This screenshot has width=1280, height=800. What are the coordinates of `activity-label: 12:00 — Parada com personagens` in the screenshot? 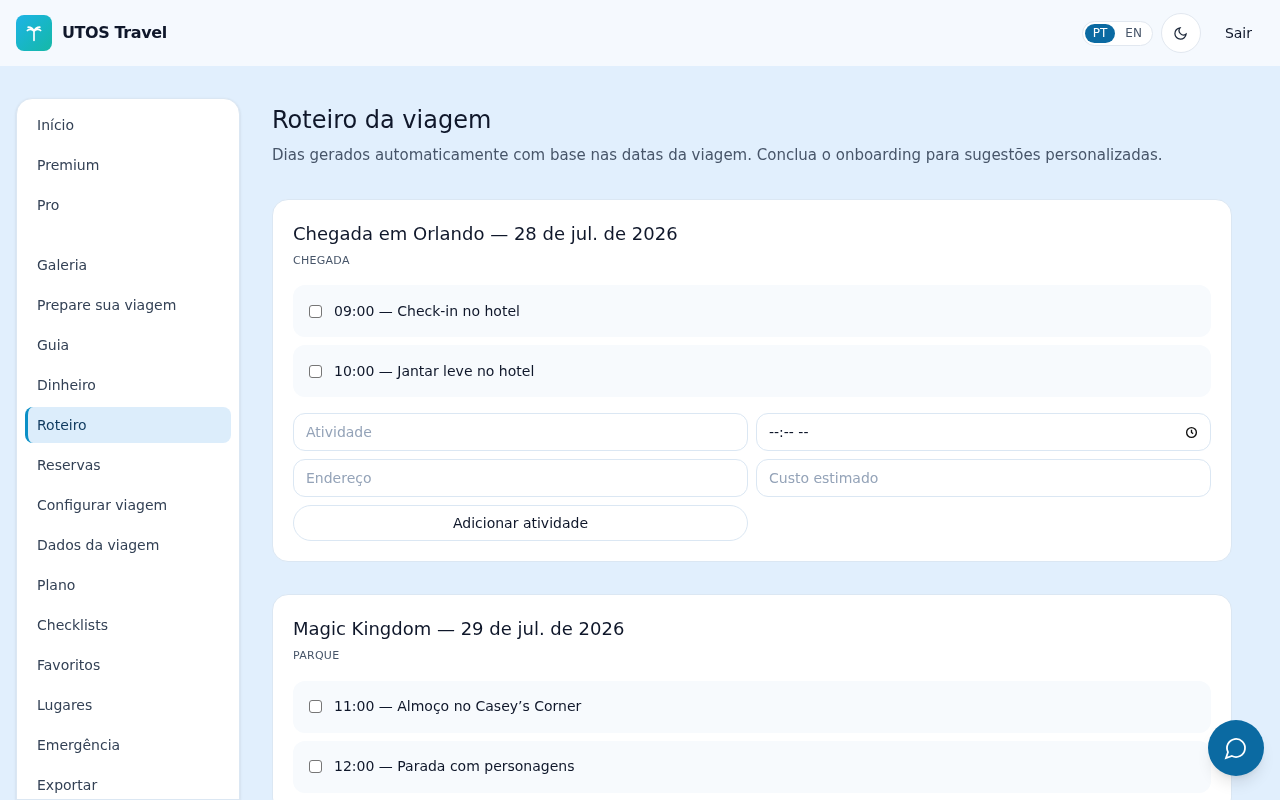 It's located at (454, 766).